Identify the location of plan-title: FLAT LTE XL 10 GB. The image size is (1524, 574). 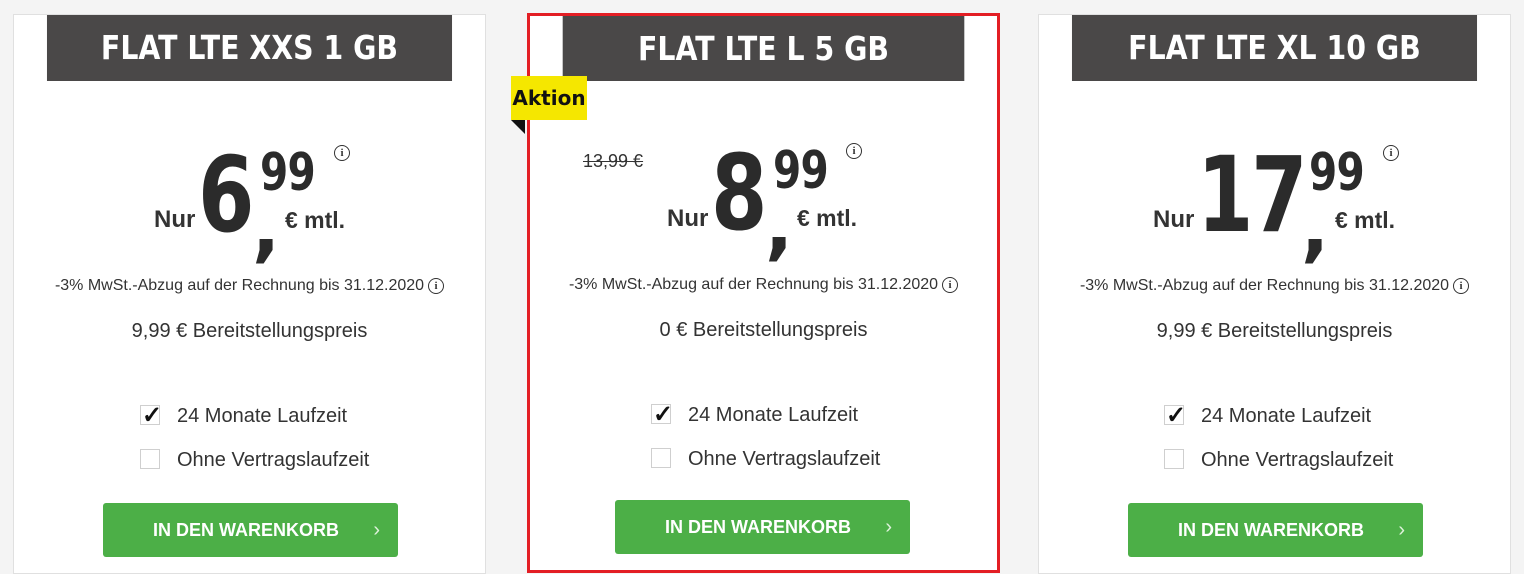
(1274, 48).